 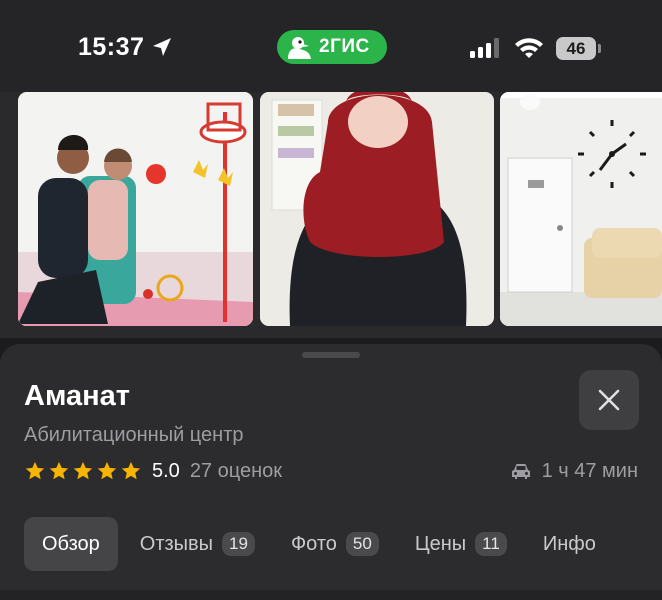 I want to click on bottom-divider, so click(x=331, y=595).